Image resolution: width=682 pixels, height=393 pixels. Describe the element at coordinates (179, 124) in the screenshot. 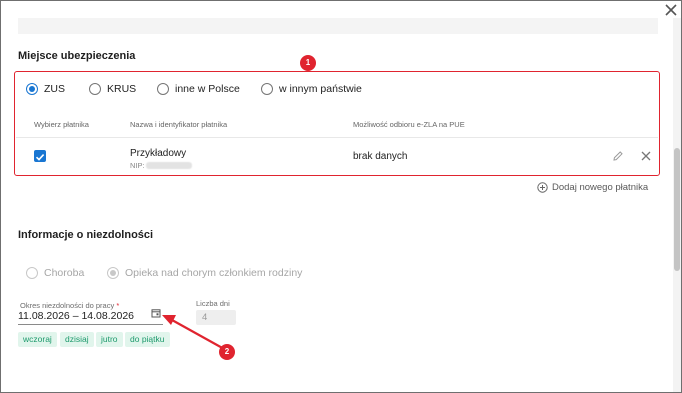

I see `column-header-name: Nazwa i identyfikator płatnika` at that location.